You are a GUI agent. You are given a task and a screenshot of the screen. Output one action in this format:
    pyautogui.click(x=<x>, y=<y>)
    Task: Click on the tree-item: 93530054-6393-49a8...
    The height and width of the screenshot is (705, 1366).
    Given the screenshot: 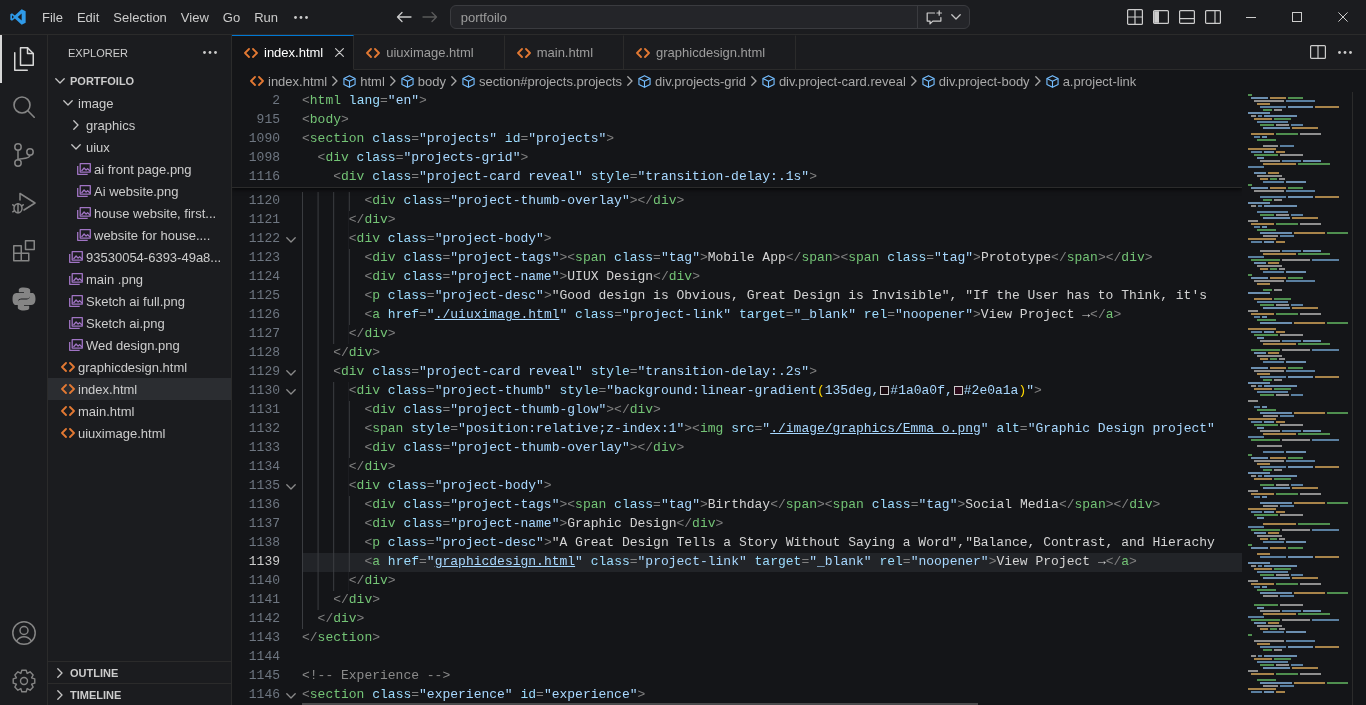 What is the action you would take?
    pyautogui.click(x=139, y=257)
    